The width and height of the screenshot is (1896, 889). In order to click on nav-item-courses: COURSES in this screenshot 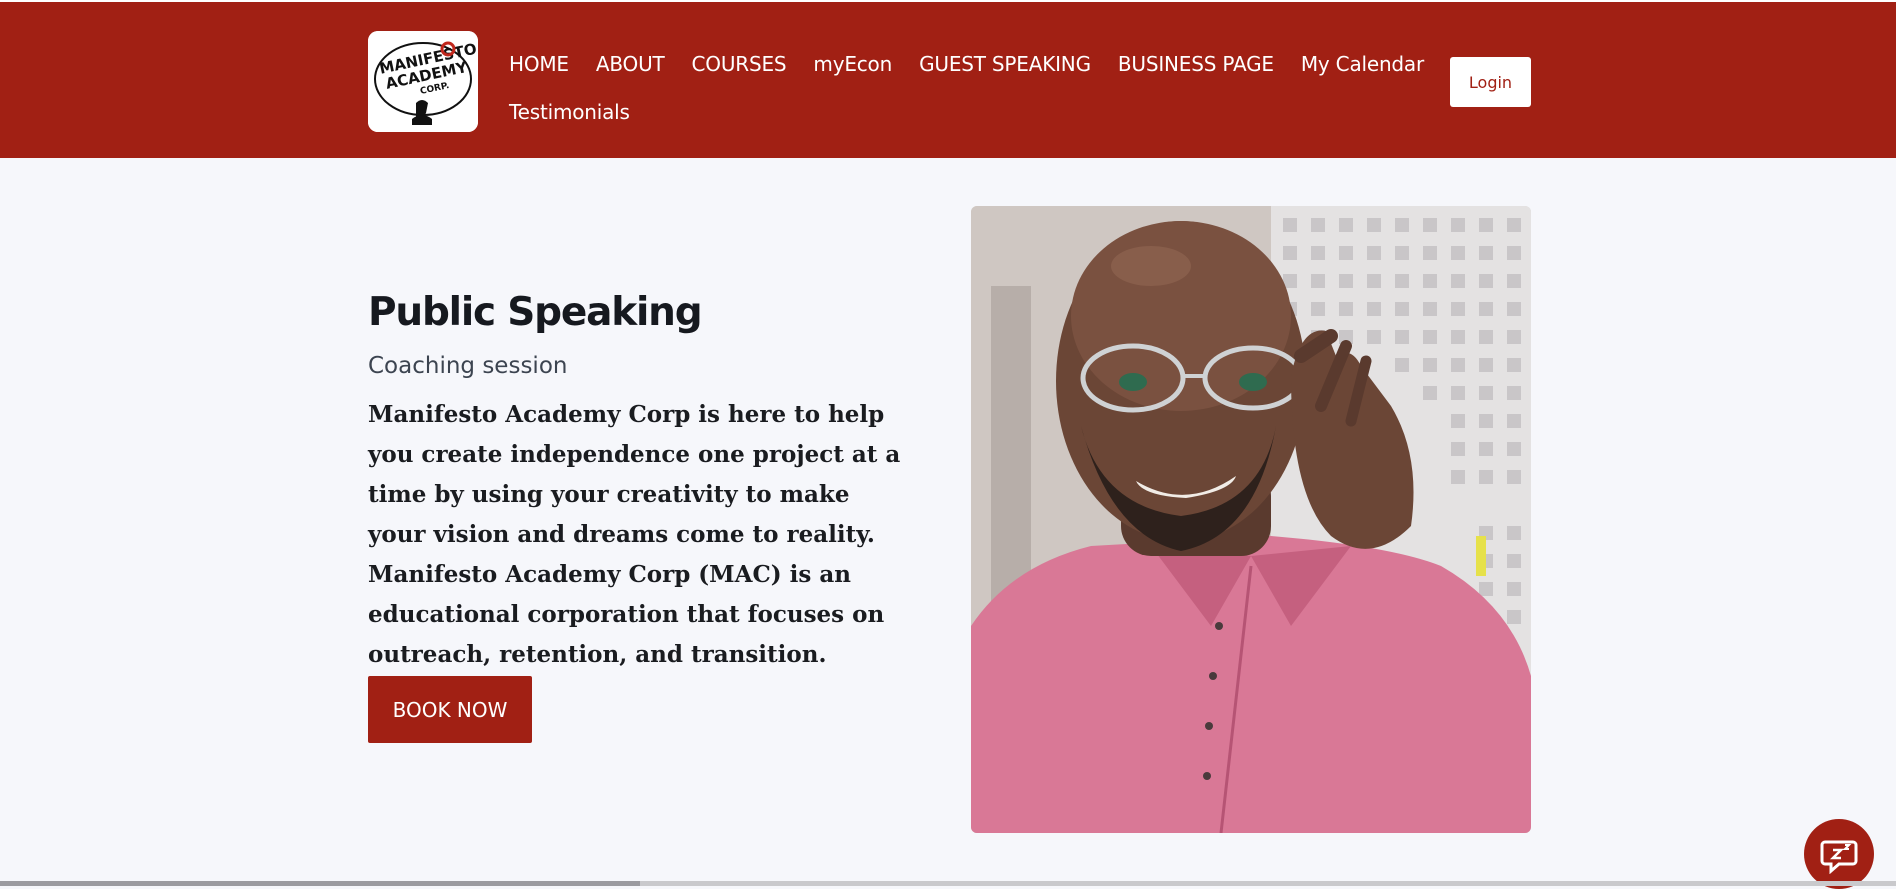, I will do `click(739, 64)`.